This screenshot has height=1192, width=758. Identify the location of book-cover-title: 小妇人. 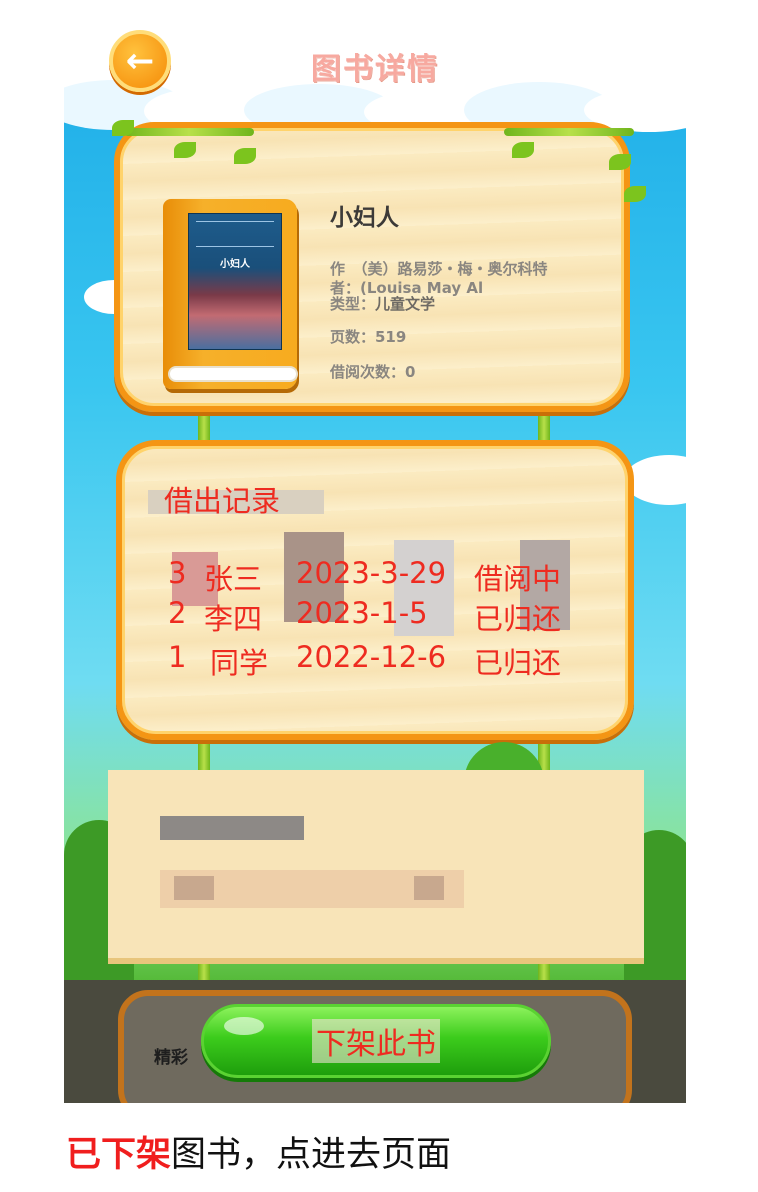
(235, 264).